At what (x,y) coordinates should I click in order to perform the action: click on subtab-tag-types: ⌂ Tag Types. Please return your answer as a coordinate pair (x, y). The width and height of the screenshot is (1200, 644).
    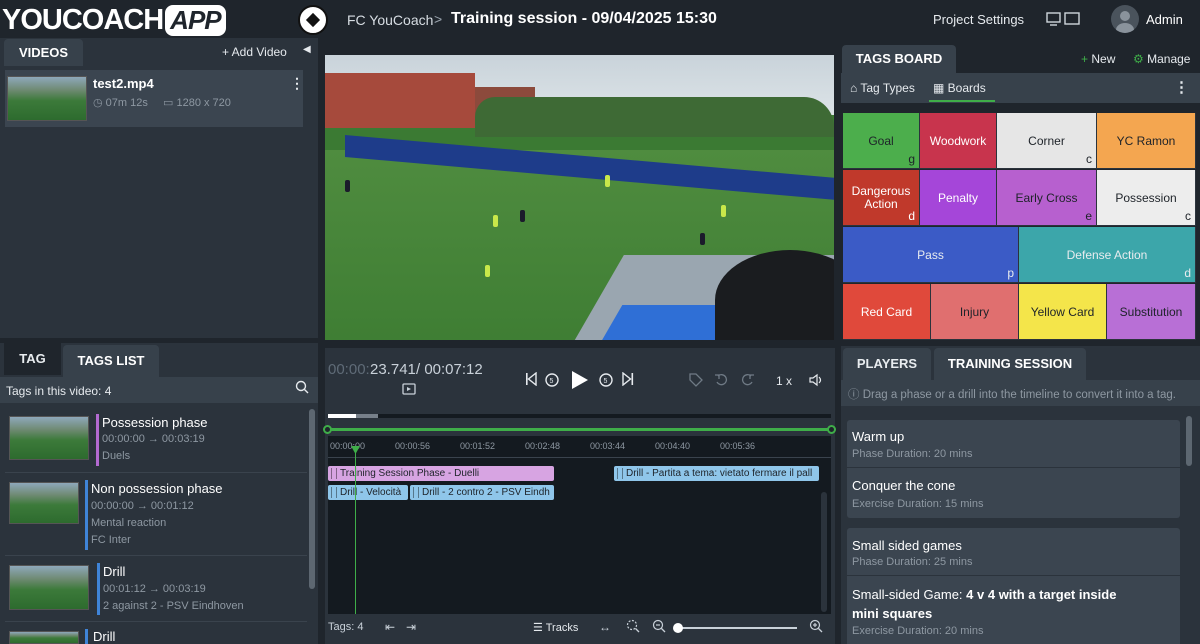
    Looking at the image, I should click on (882, 88).